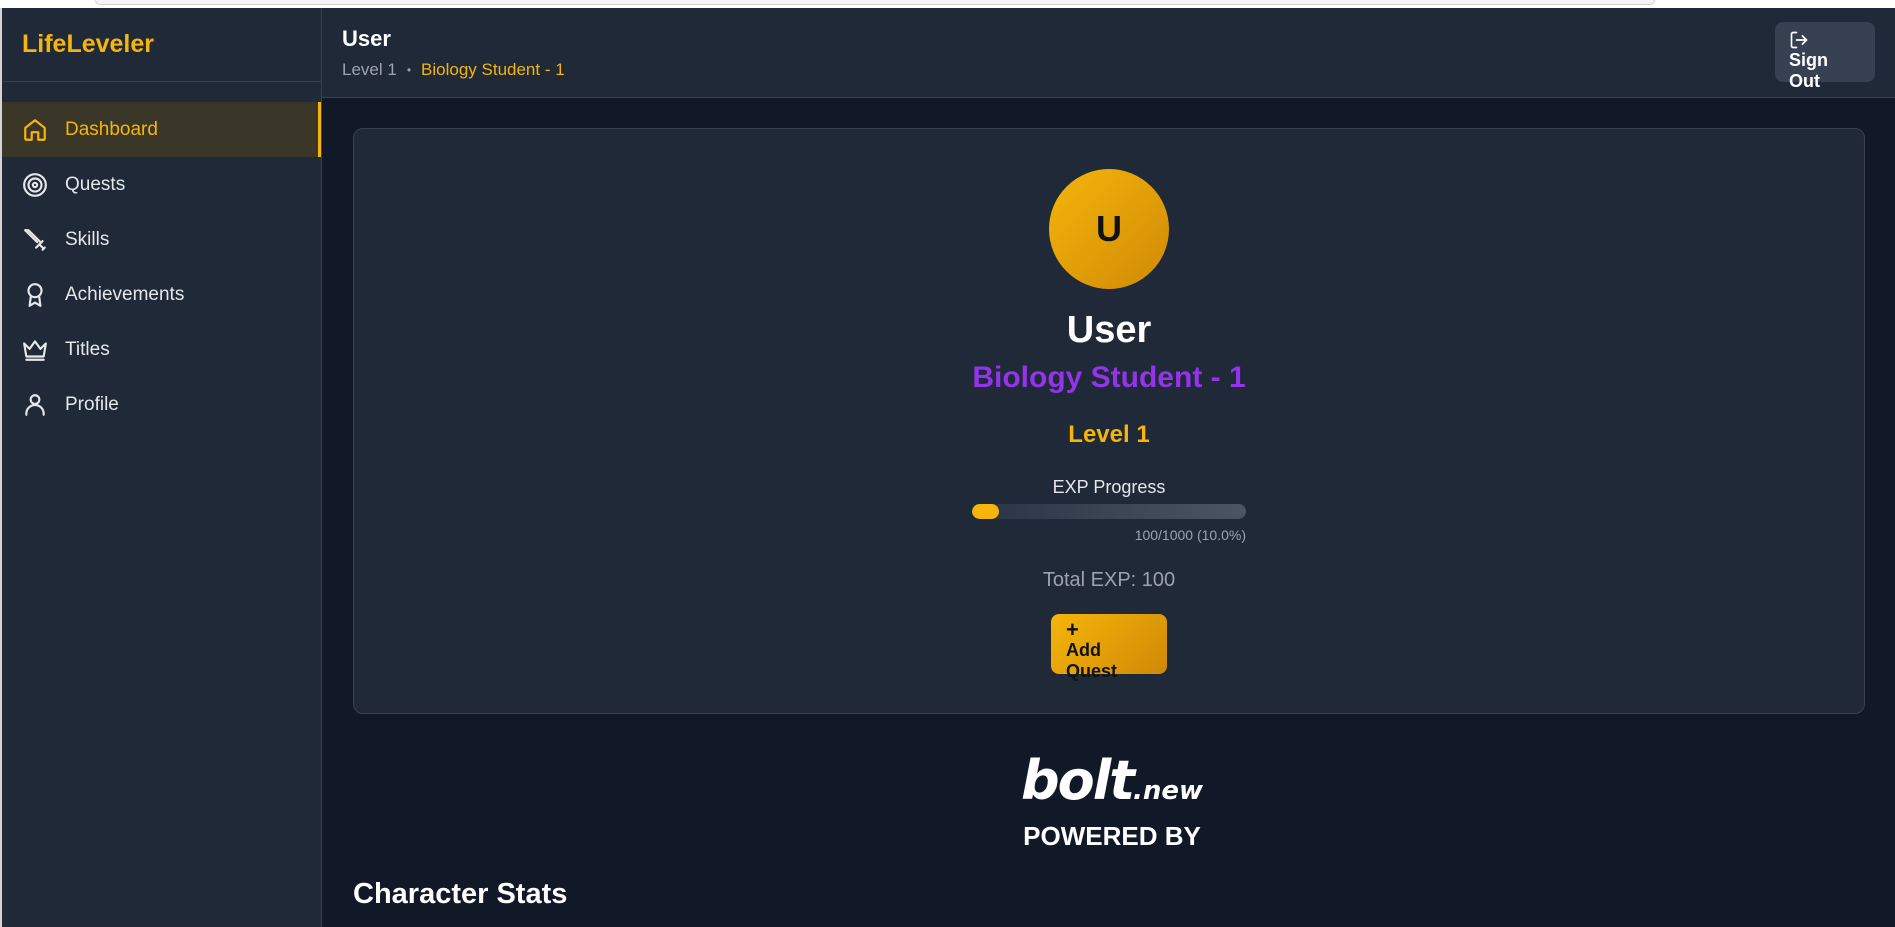 This screenshot has height=927, width=1895. I want to click on home-icon, so click(35, 130).